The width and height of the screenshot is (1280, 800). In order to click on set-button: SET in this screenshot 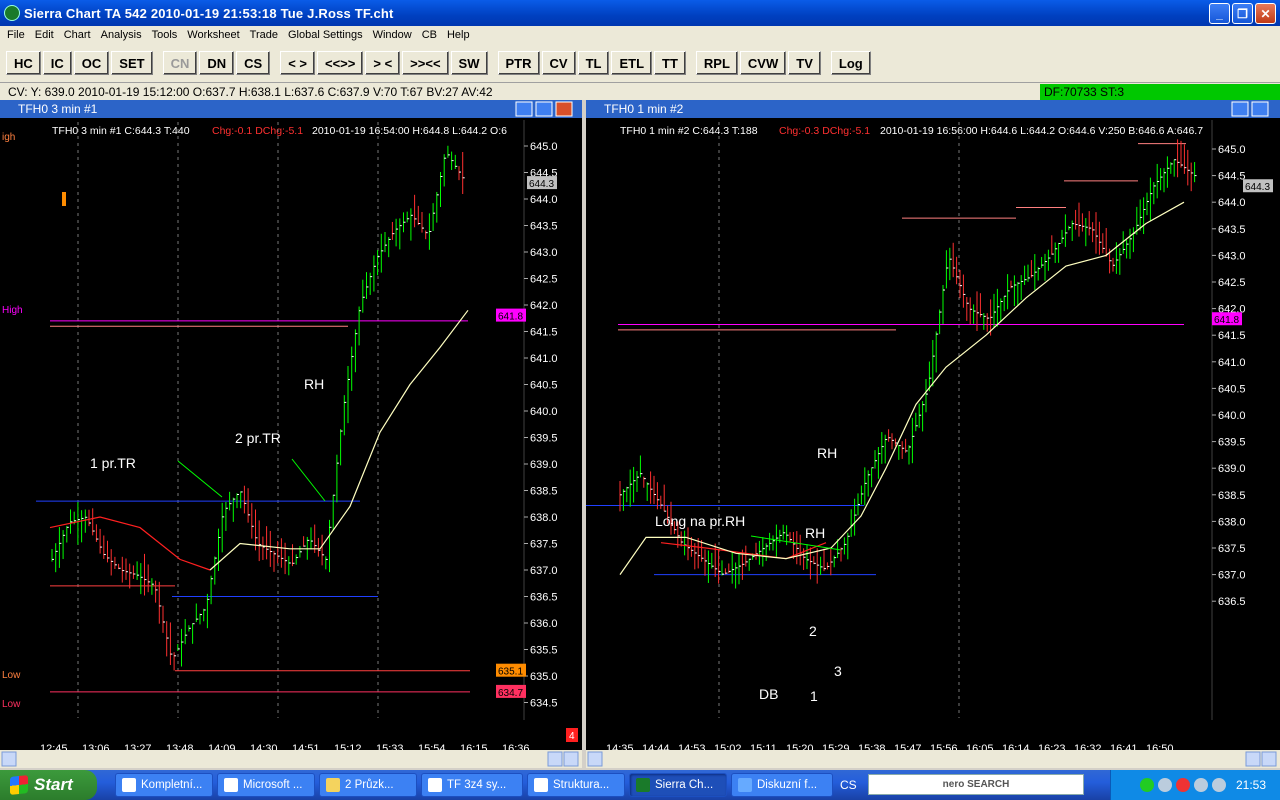, I will do `click(132, 63)`.